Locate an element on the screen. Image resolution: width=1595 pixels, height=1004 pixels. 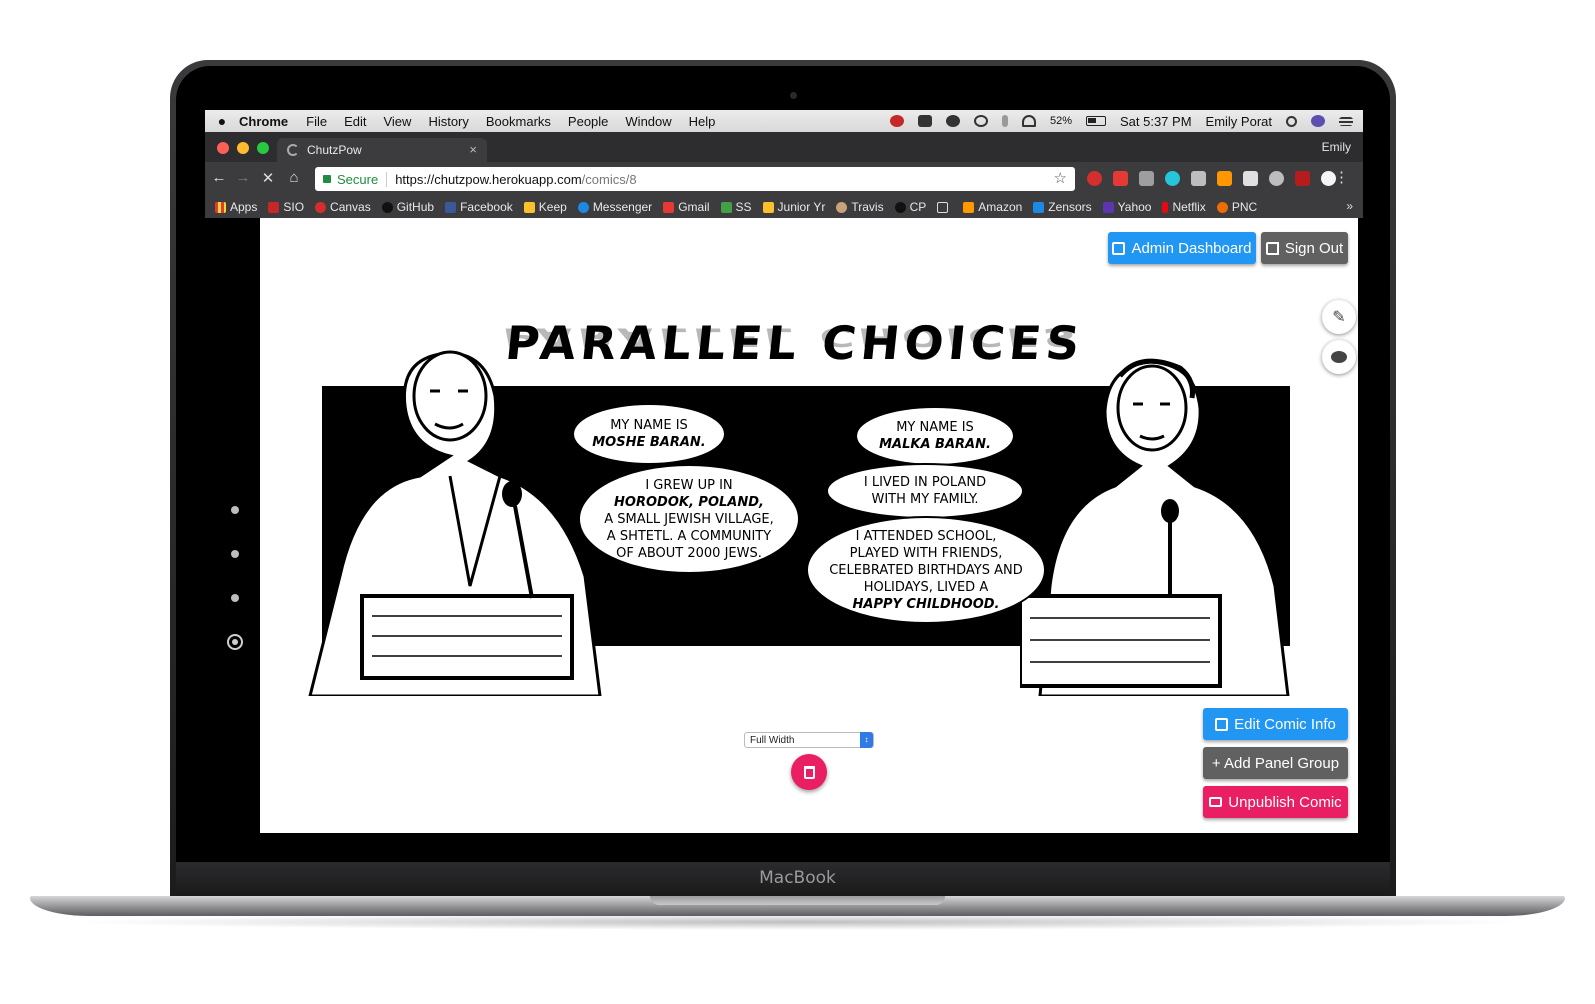
ext-grey-icon is located at coordinates (1146, 178).